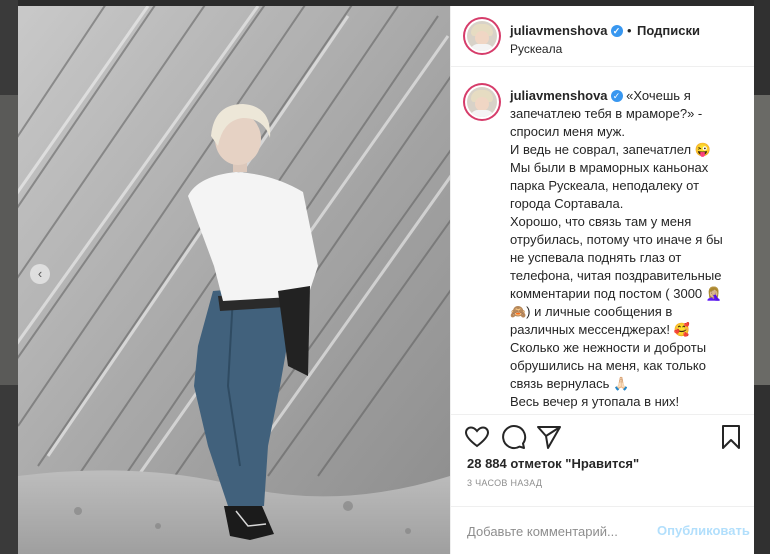 The width and height of the screenshot is (770, 554). What do you see at coordinates (504, 483) in the screenshot?
I see `post-timestamp: 3 часов назад` at bounding box center [504, 483].